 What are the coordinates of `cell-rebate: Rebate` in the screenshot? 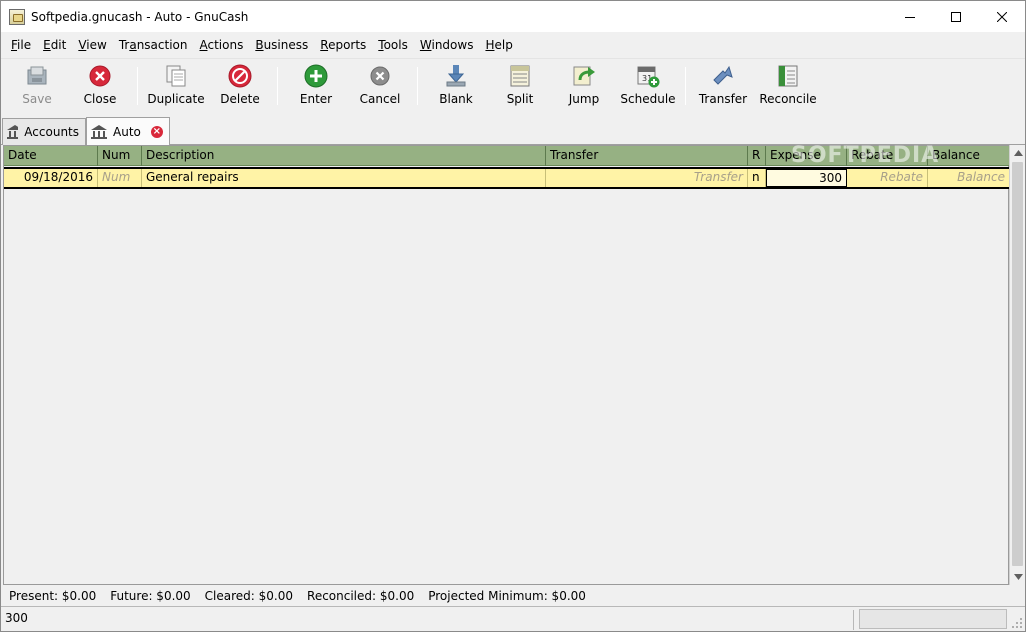 It's located at (887, 178).